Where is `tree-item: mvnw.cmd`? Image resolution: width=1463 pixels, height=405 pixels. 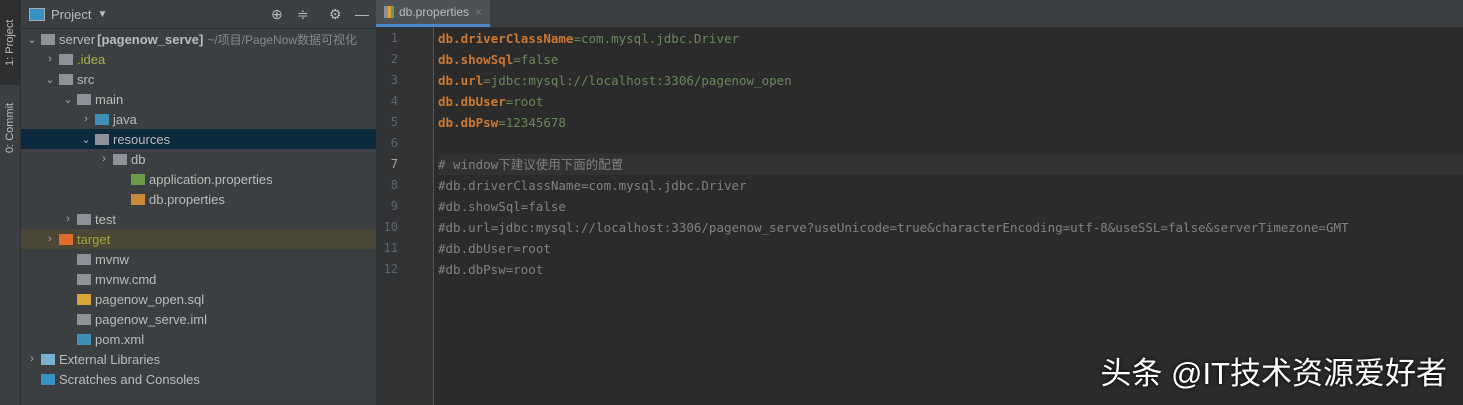 tree-item: mvnw.cmd is located at coordinates (198, 279).